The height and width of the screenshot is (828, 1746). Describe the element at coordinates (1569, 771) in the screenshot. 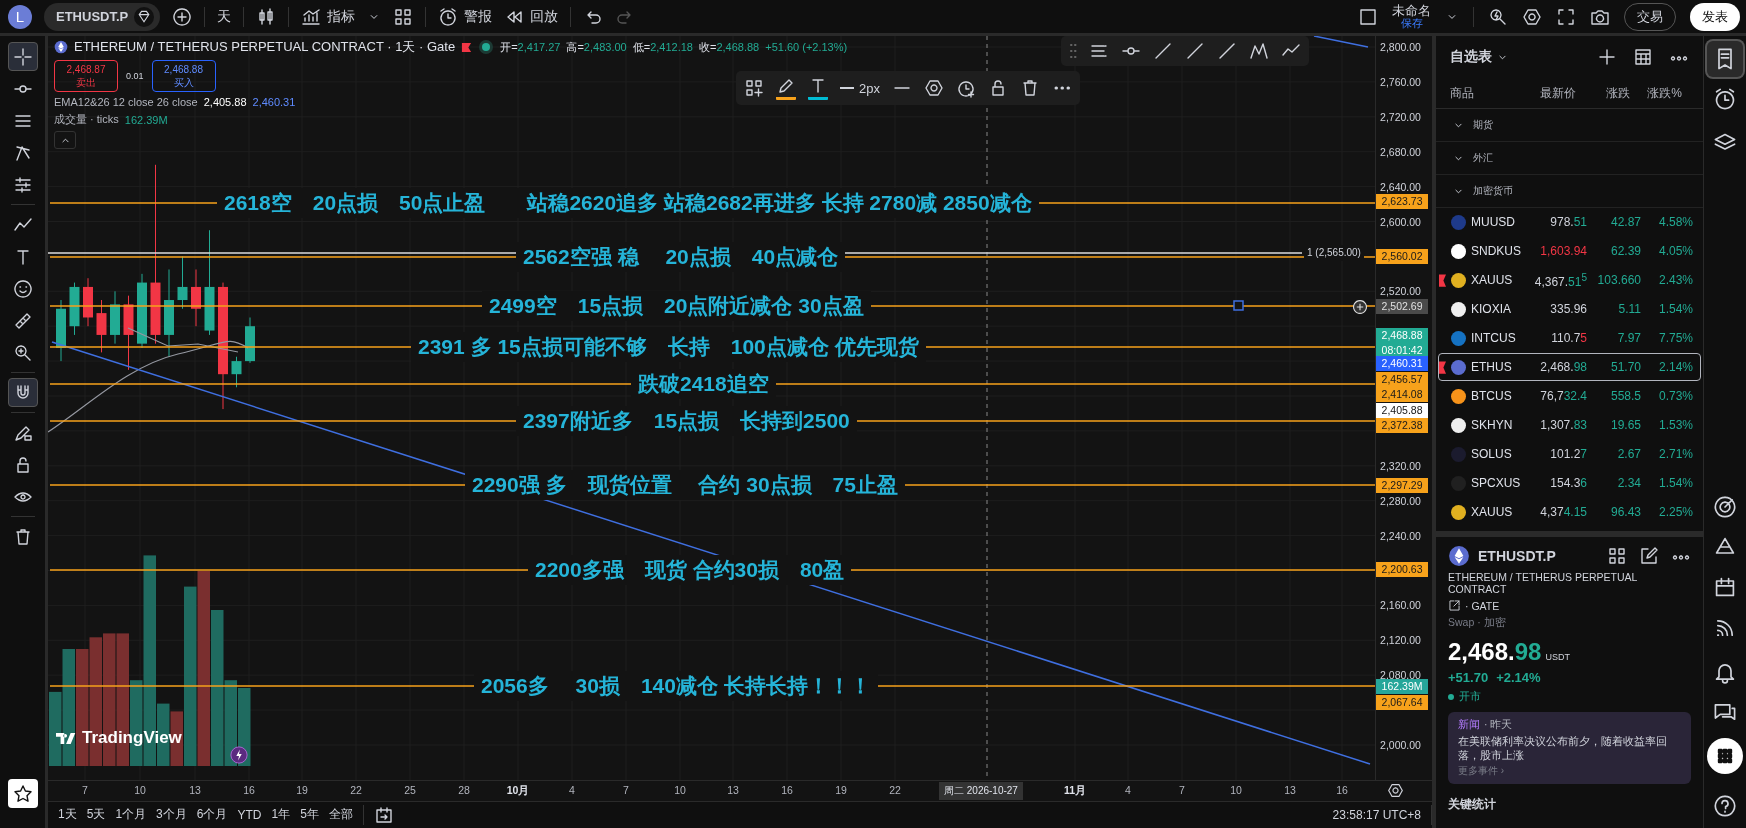

I see `more-events-link: 更多事件 ›` at that location.